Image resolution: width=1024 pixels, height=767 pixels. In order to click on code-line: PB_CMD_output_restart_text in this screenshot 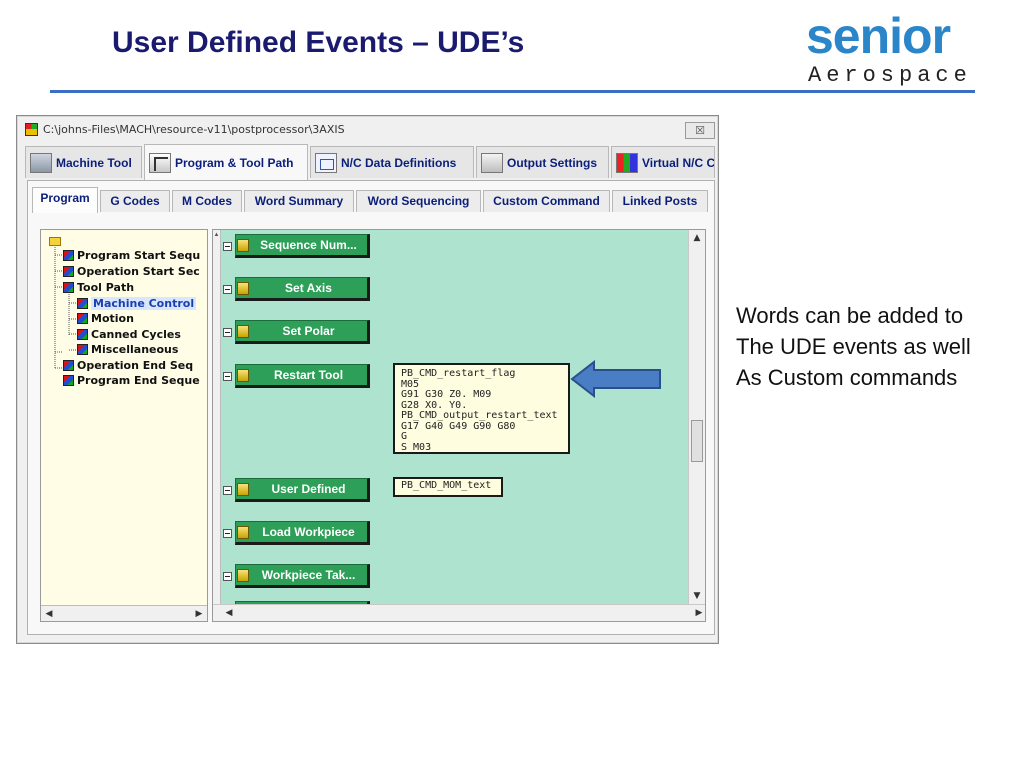, I will do `click(479, 415)`.